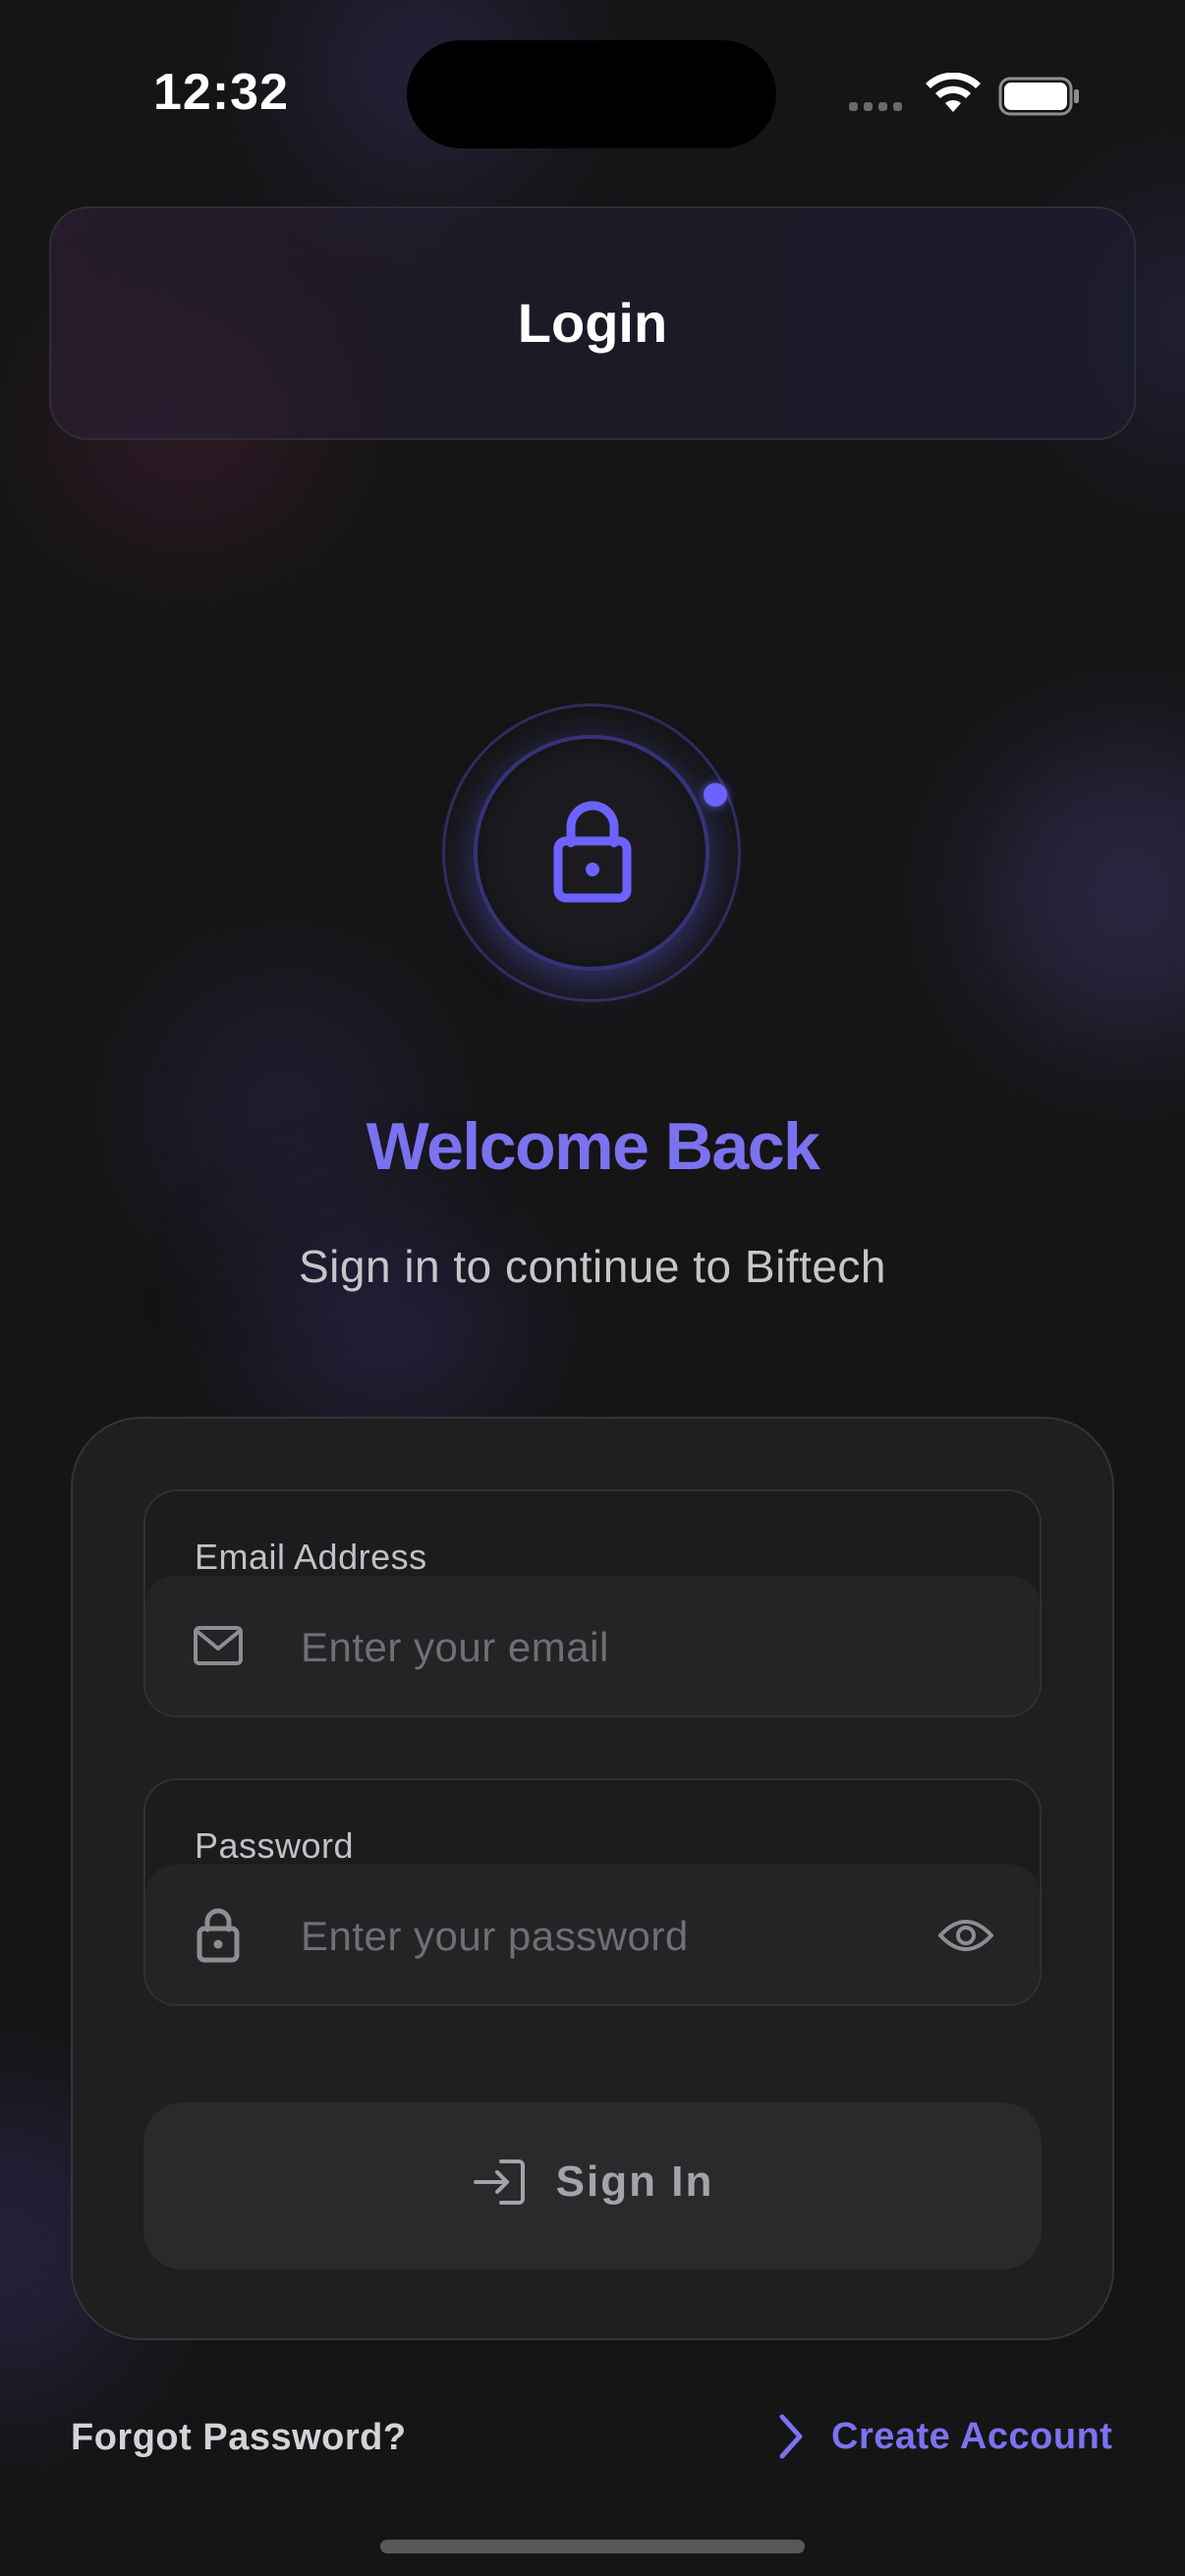  What do you see at coordinates (499, 2182) in the screenshot?
I see `login-arrow-icon` at bounding box center [499, 2182].